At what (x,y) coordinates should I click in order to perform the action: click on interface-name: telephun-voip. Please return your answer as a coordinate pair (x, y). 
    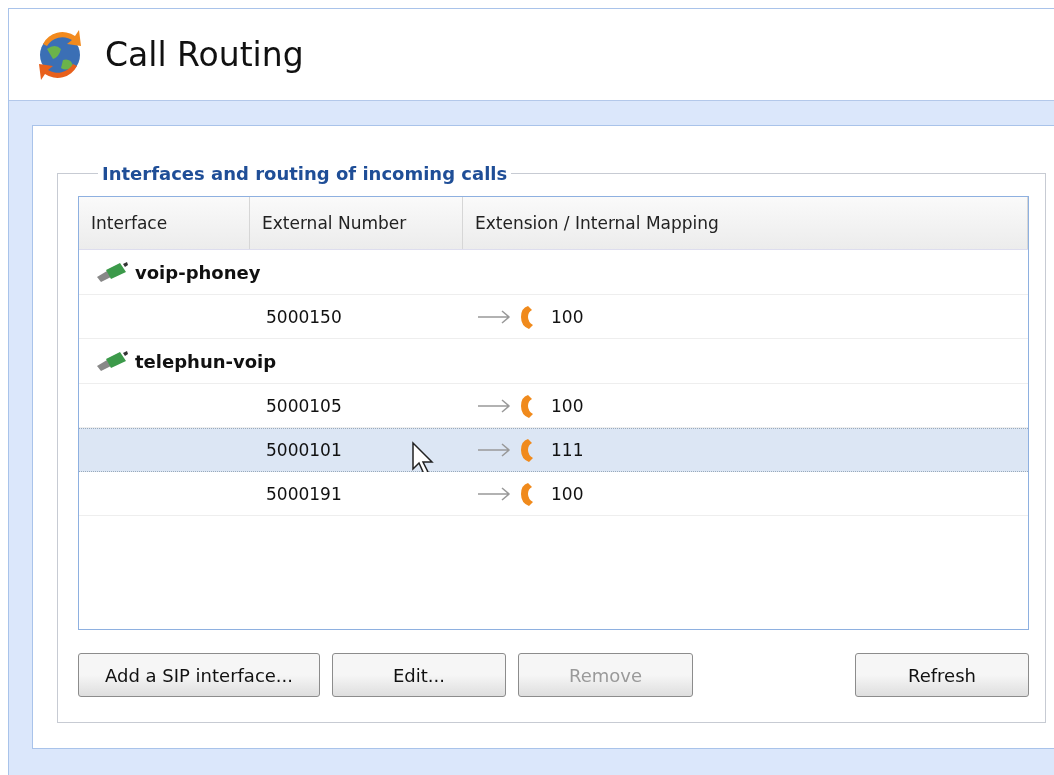
    Looking at the image, I should click on (206, 361).